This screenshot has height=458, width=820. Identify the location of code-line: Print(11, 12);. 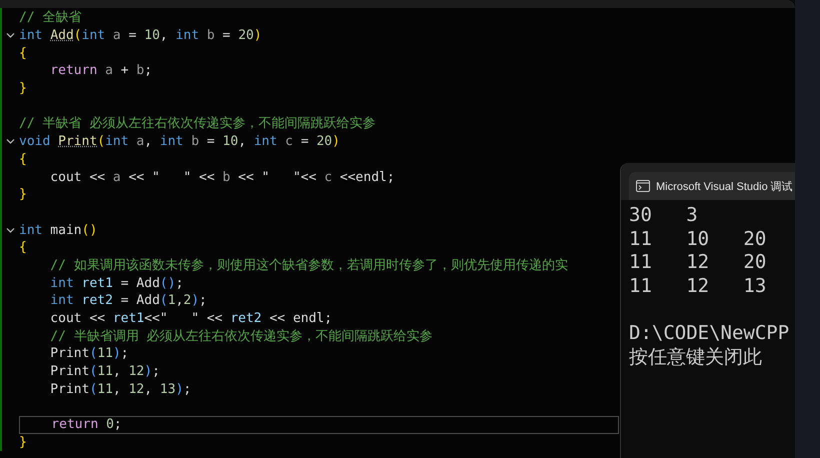
(104, 371).